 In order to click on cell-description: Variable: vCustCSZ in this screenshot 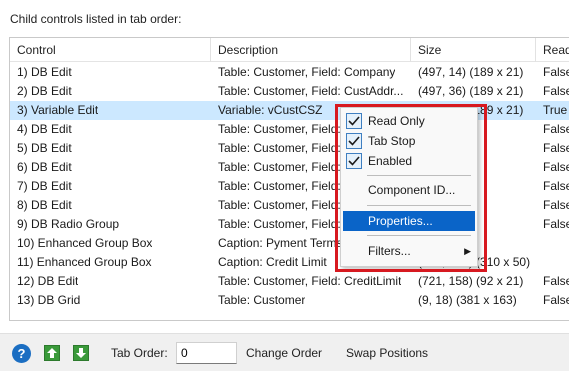, I will do `click(270, 110)`.